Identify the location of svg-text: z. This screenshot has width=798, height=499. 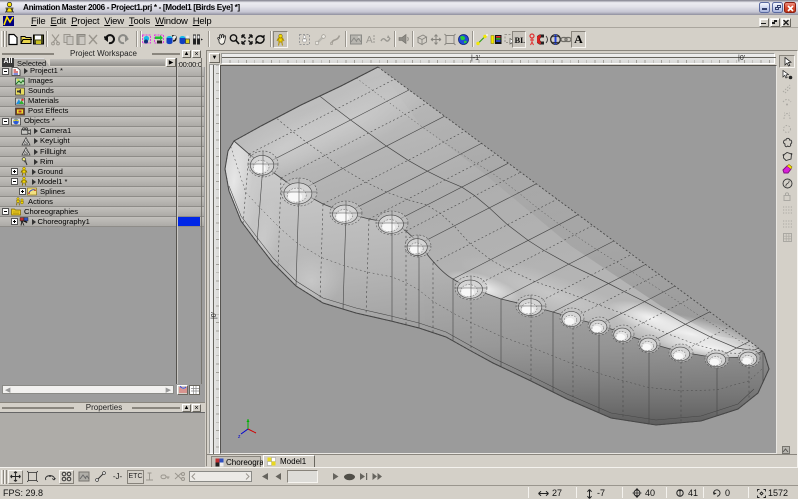
(239, 437).